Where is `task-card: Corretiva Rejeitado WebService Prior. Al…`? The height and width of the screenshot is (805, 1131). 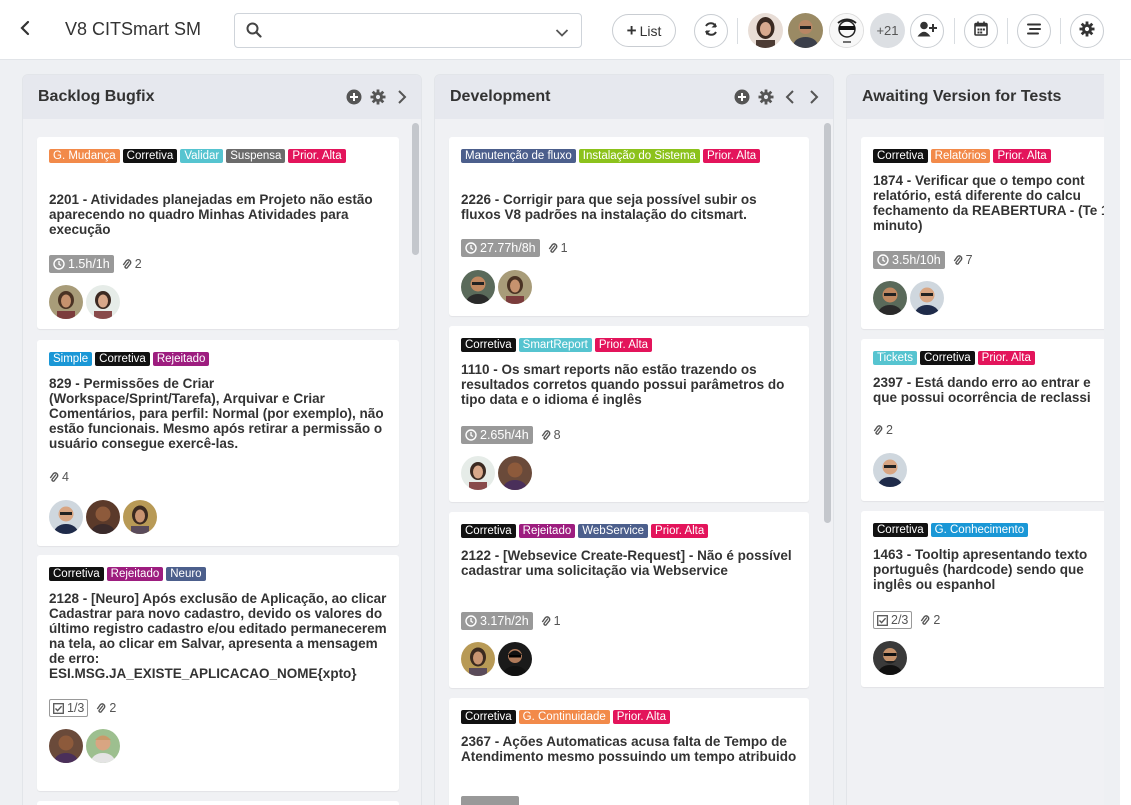
task-card: Corretiva Rejeitado WebService Prior. Al… is located at coordinates (629, 600).